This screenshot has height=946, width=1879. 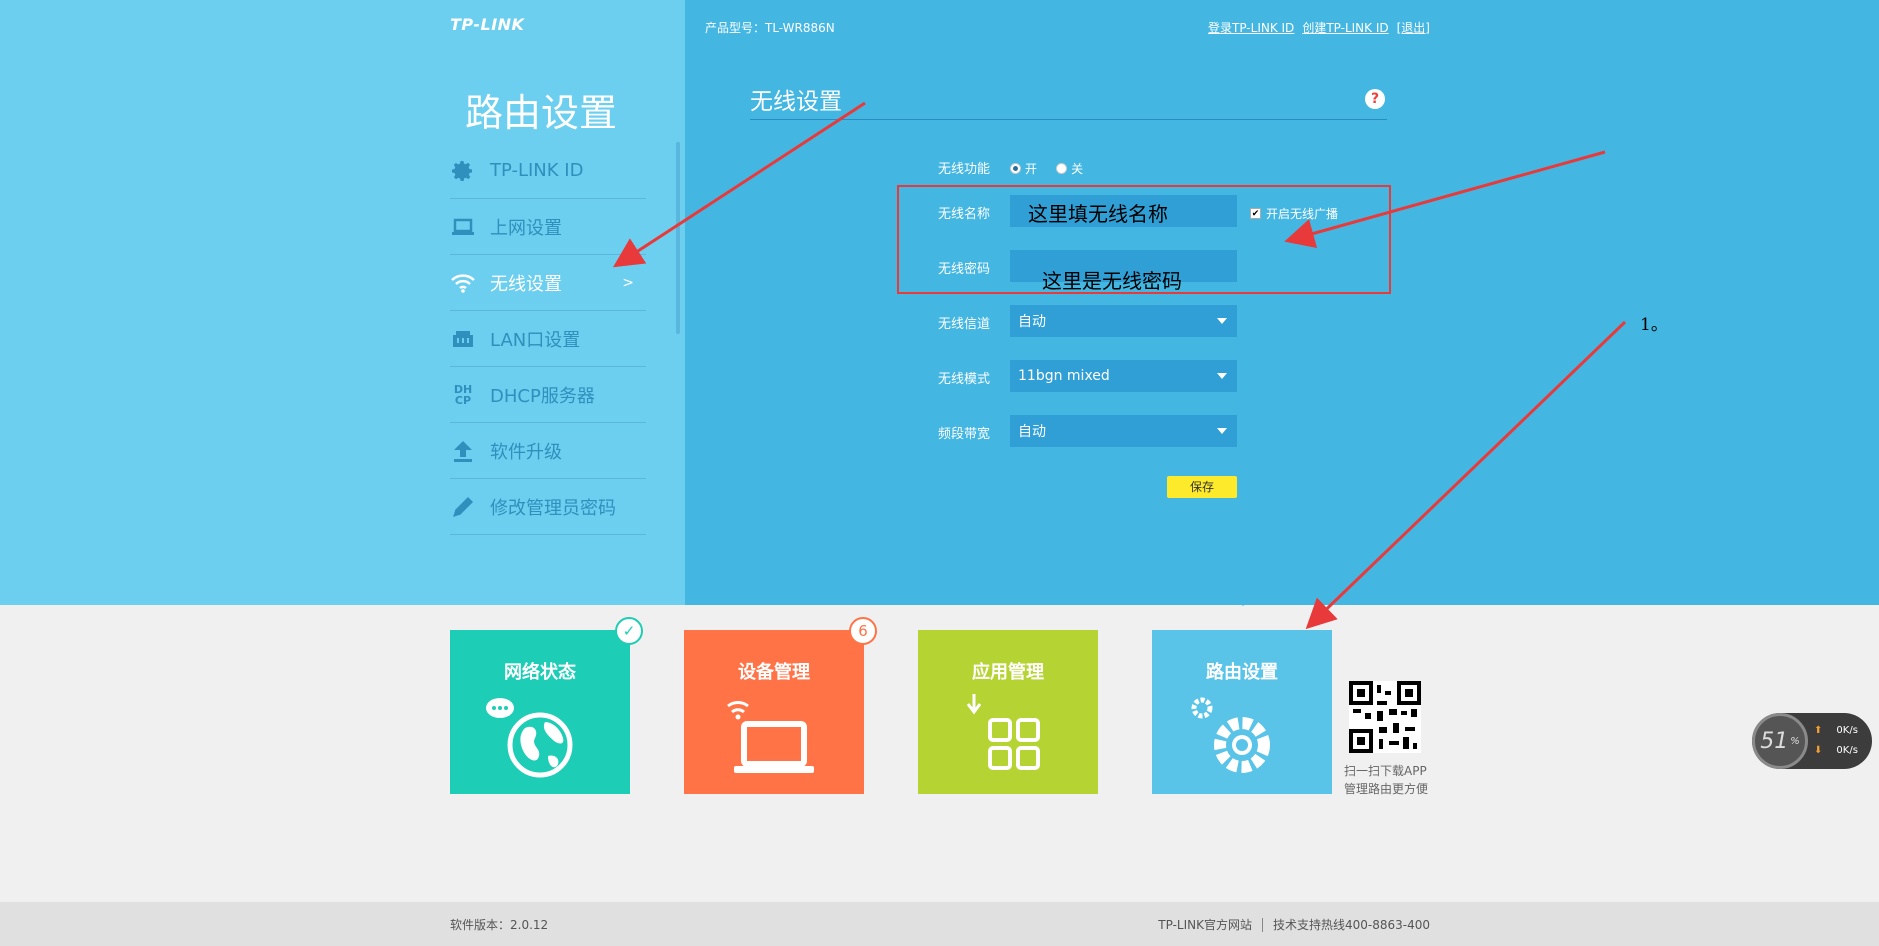 What do you see at coordinates (1812, 741) in the screenshot?
I see `speed-widget: 51% ⬆ 0K/s ⬇ 0K/s` at bounding box center [1812, 741].